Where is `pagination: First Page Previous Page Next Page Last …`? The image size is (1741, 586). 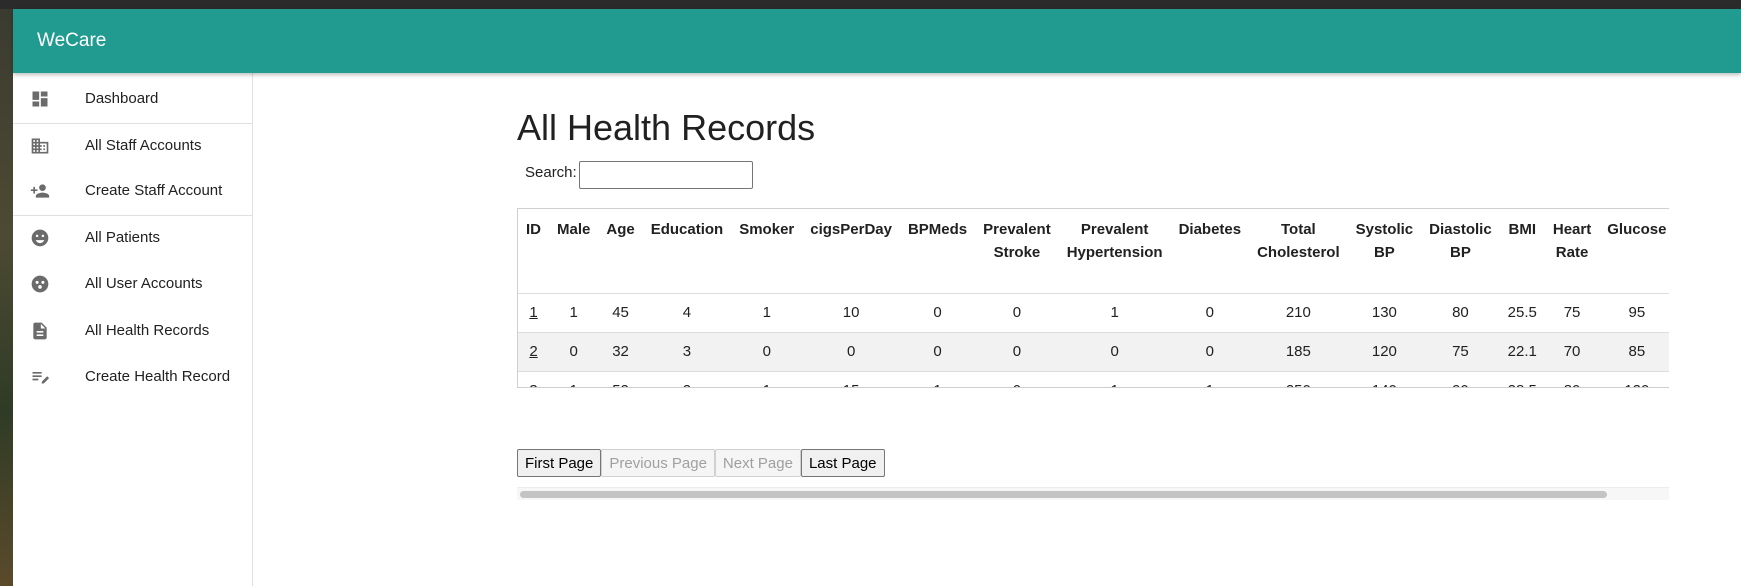 pagination: First Page Previous Page Next Page Last … is located at coordinates (701, 463).